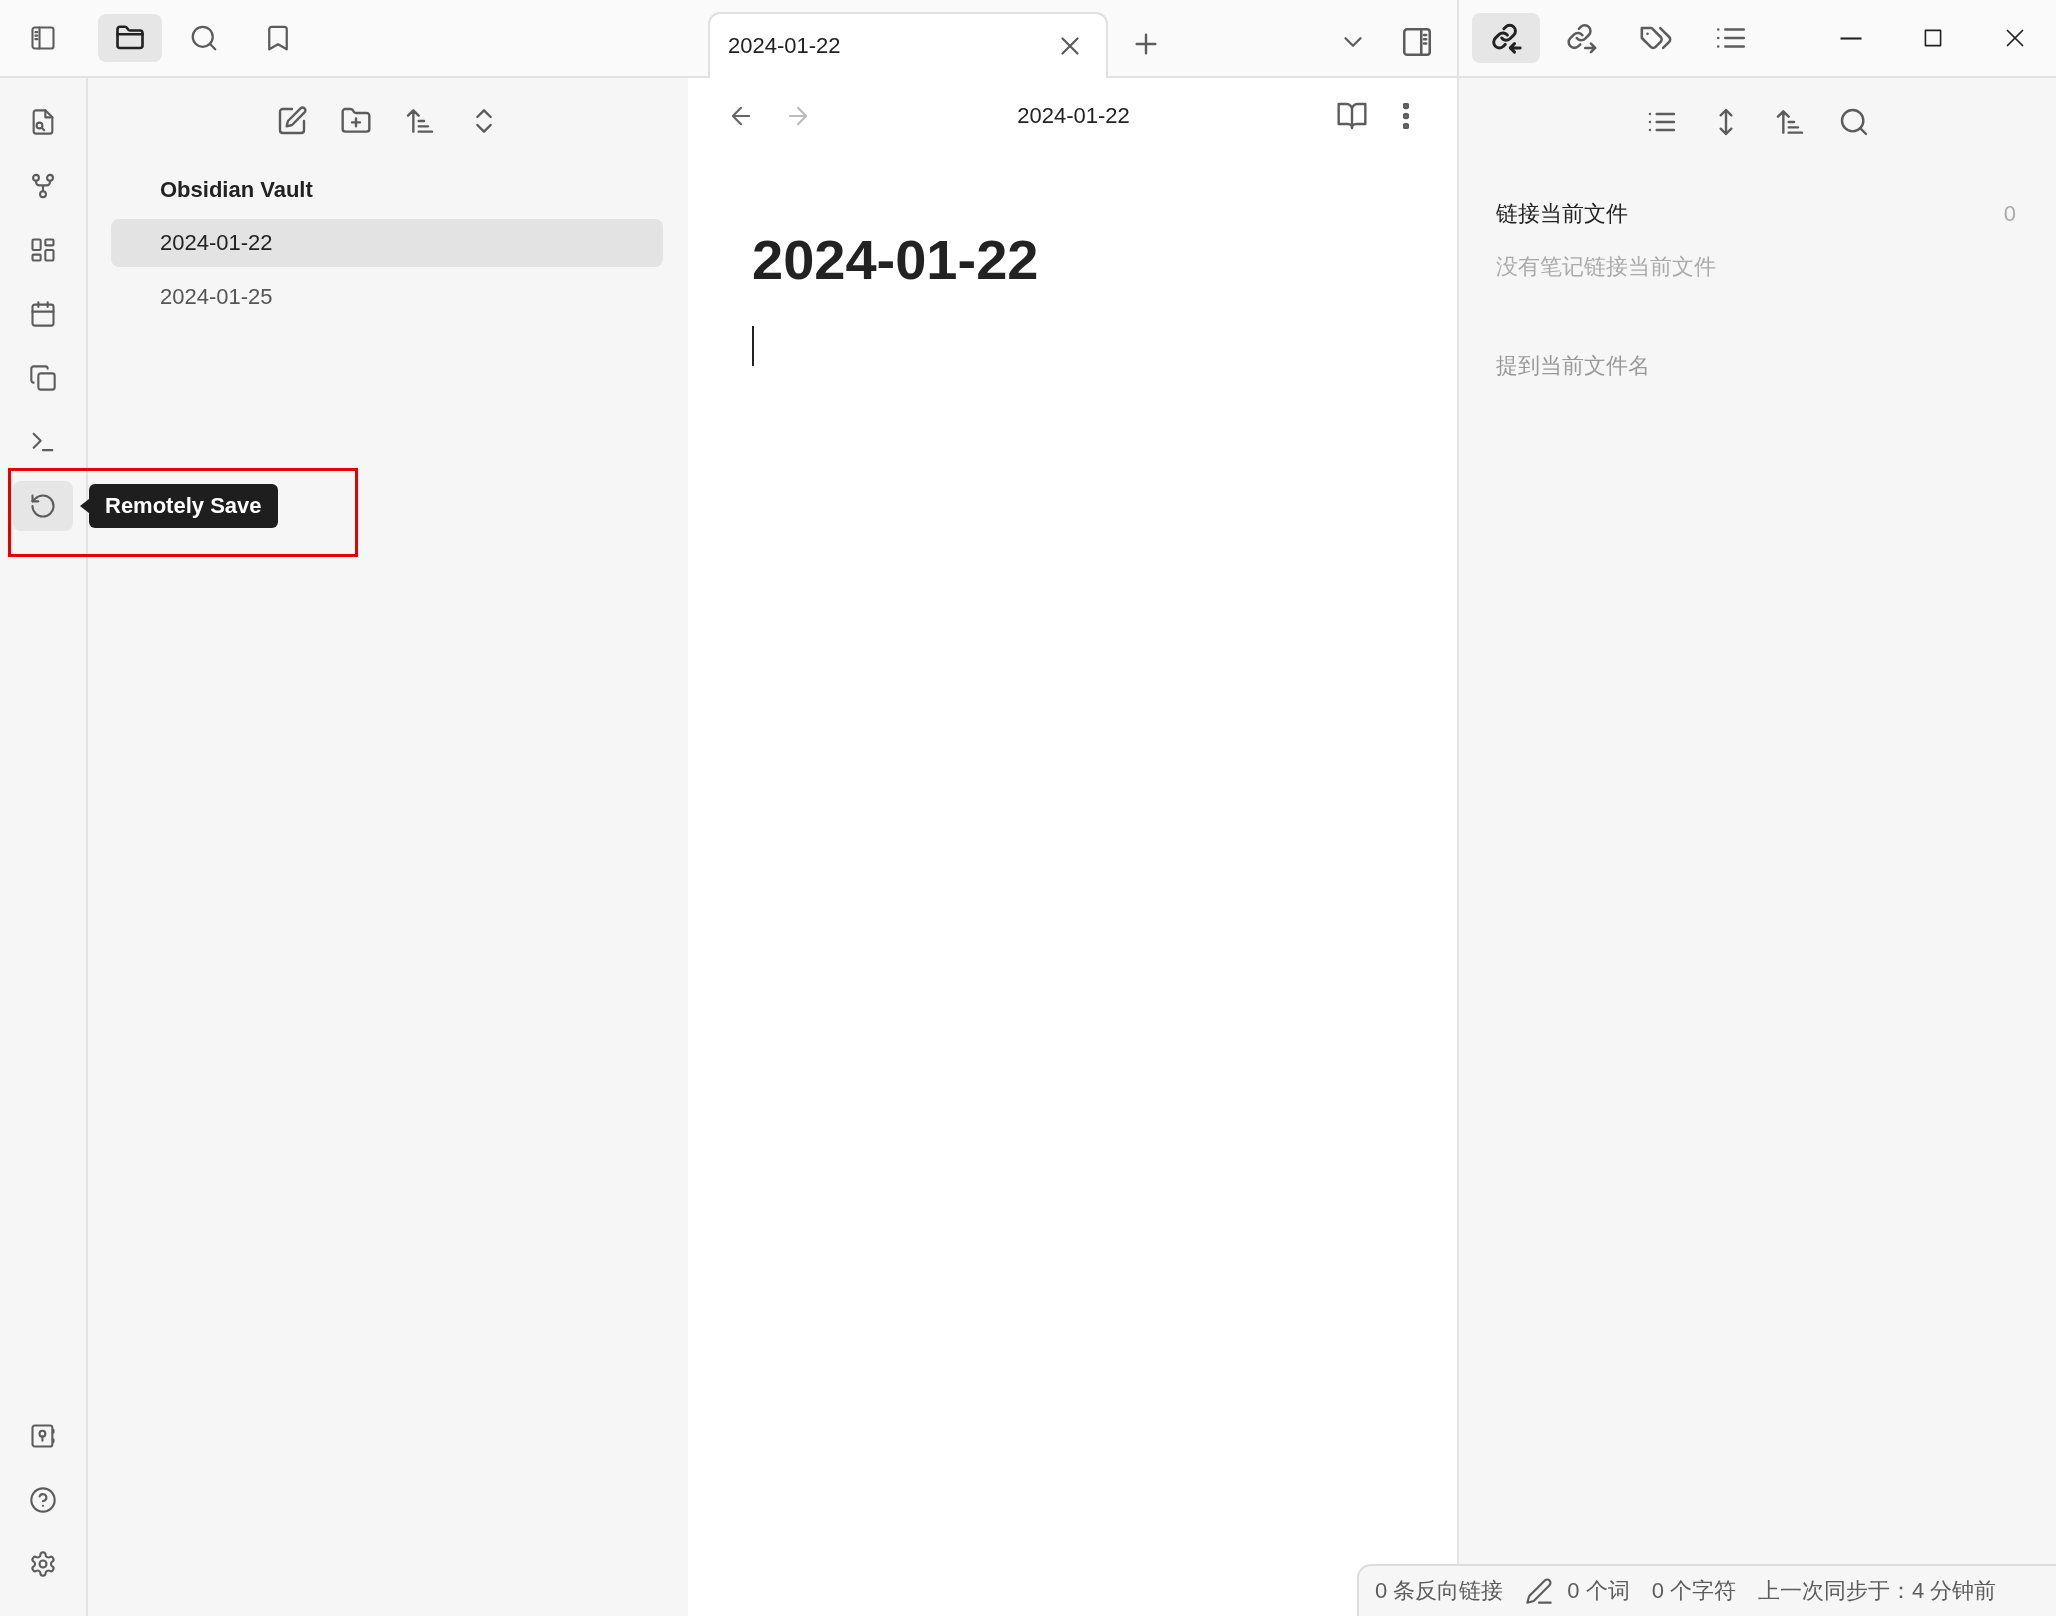 This screenshot has width=2056, height=1616. I want to click on grid-icon, so click(43, 250).